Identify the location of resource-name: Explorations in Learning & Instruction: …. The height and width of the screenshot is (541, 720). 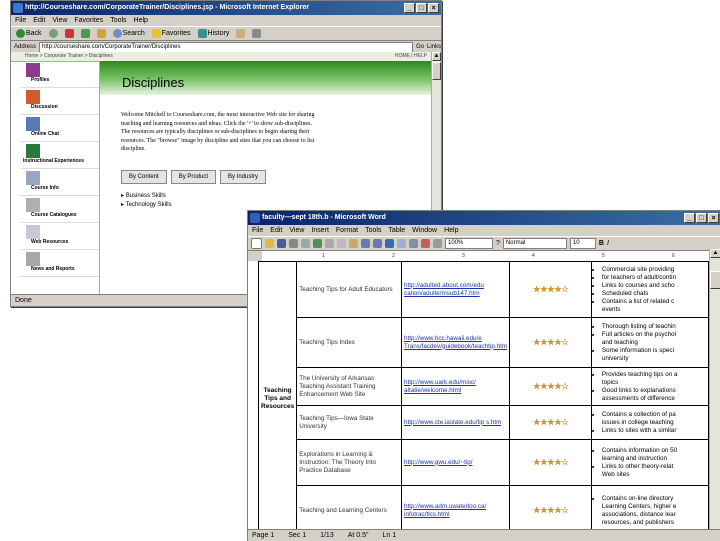
(349, 462).